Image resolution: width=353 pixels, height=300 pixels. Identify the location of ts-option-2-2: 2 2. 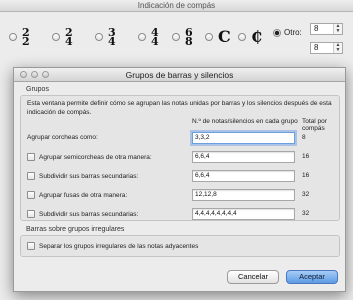
(19, 37).